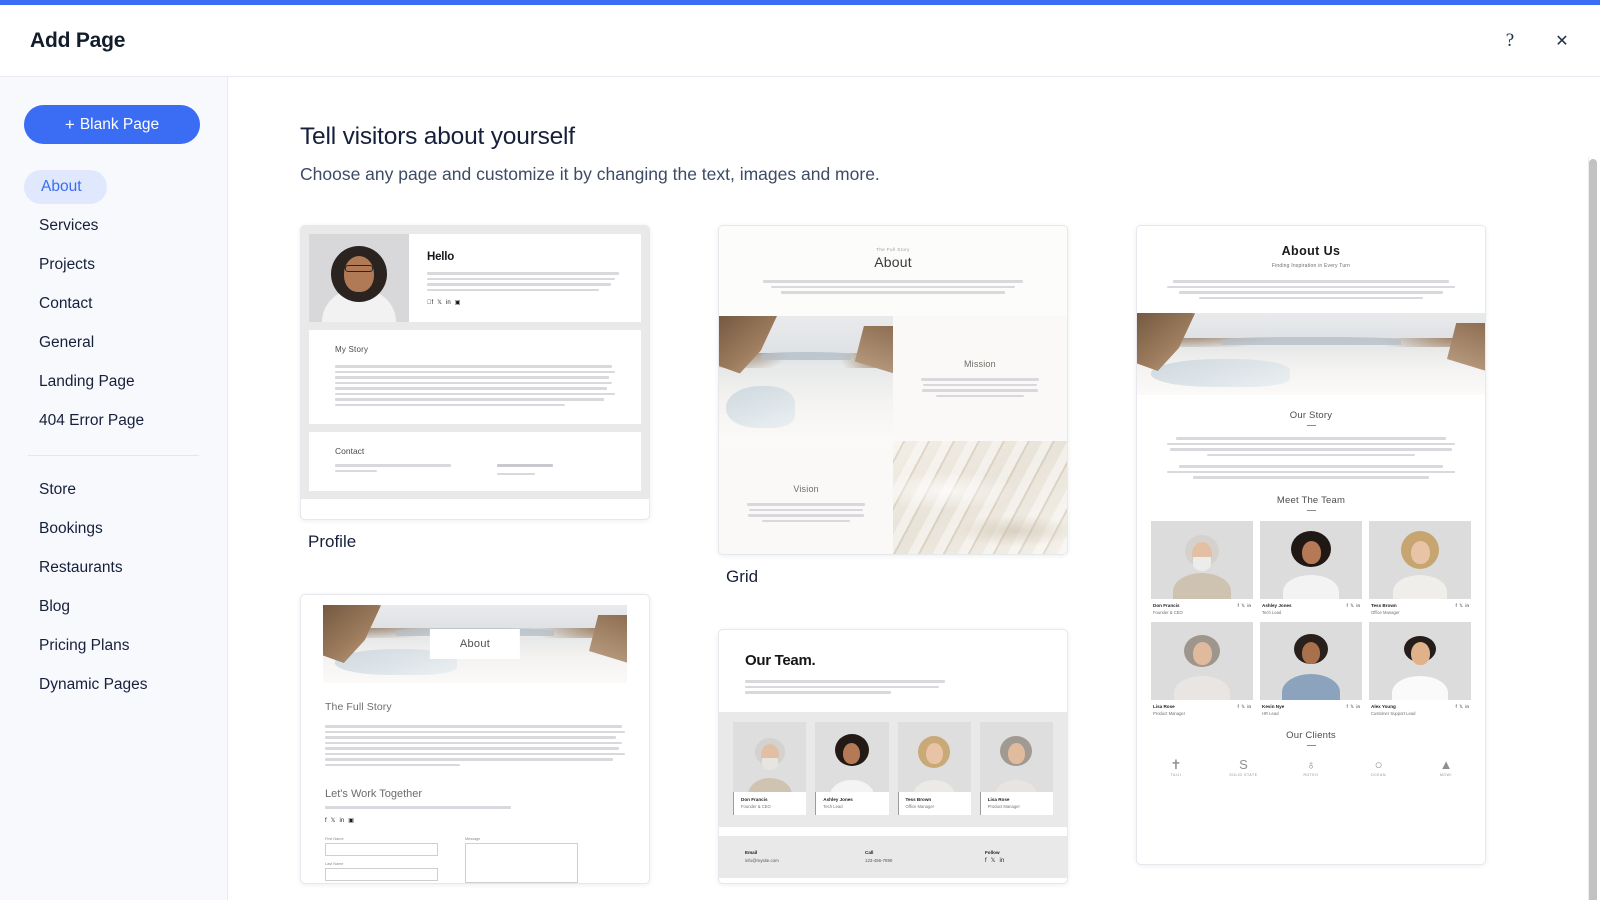 This screenshot has height=900, width=1600. I want to click on about-us-story-title: Our Story, so click(1311, 415).